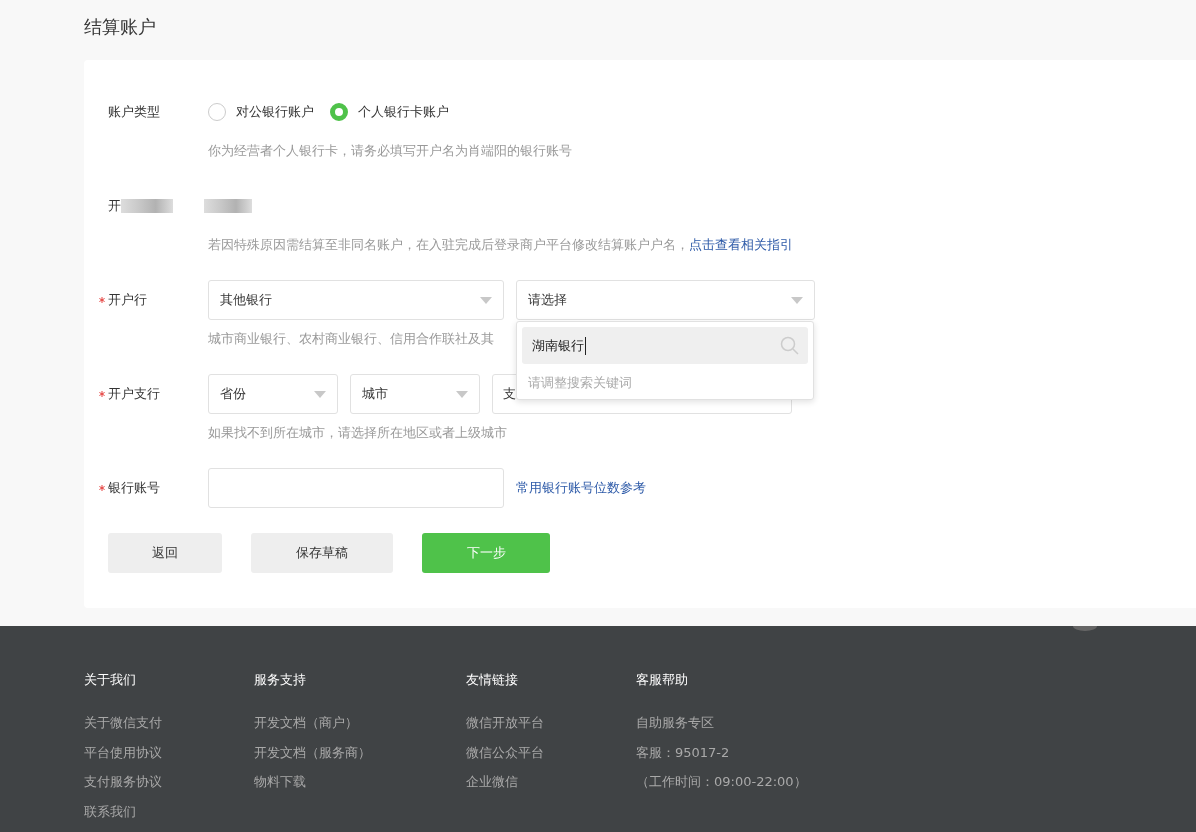 This screenshot has width=1196, height=832. Describe the element at coordinates (134, 112) in the screenshot. I see `field-label: 账户类型` at that location.